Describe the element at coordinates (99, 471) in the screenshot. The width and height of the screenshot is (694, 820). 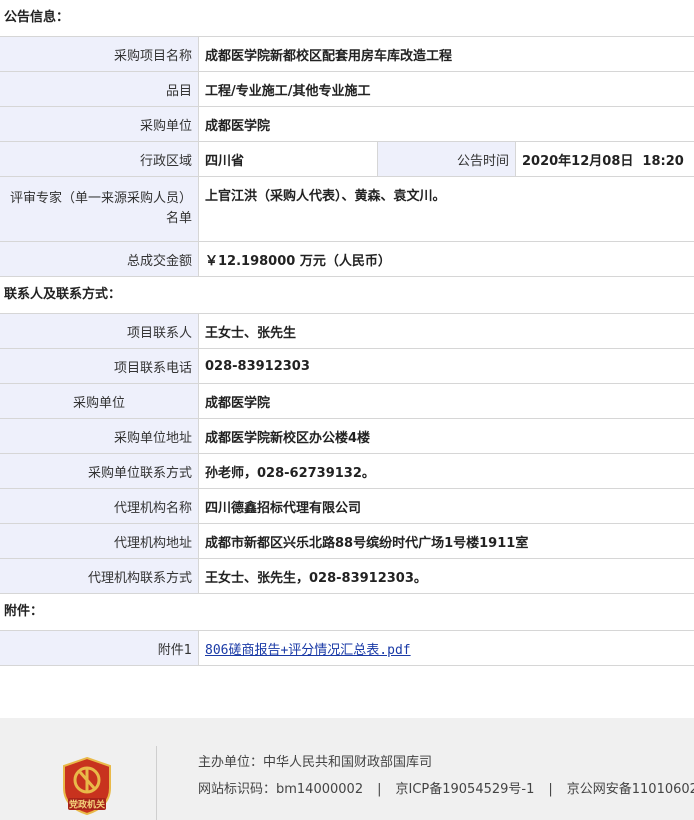
I see `purchaser-contact-label: 采购单位联系方式` at that location.